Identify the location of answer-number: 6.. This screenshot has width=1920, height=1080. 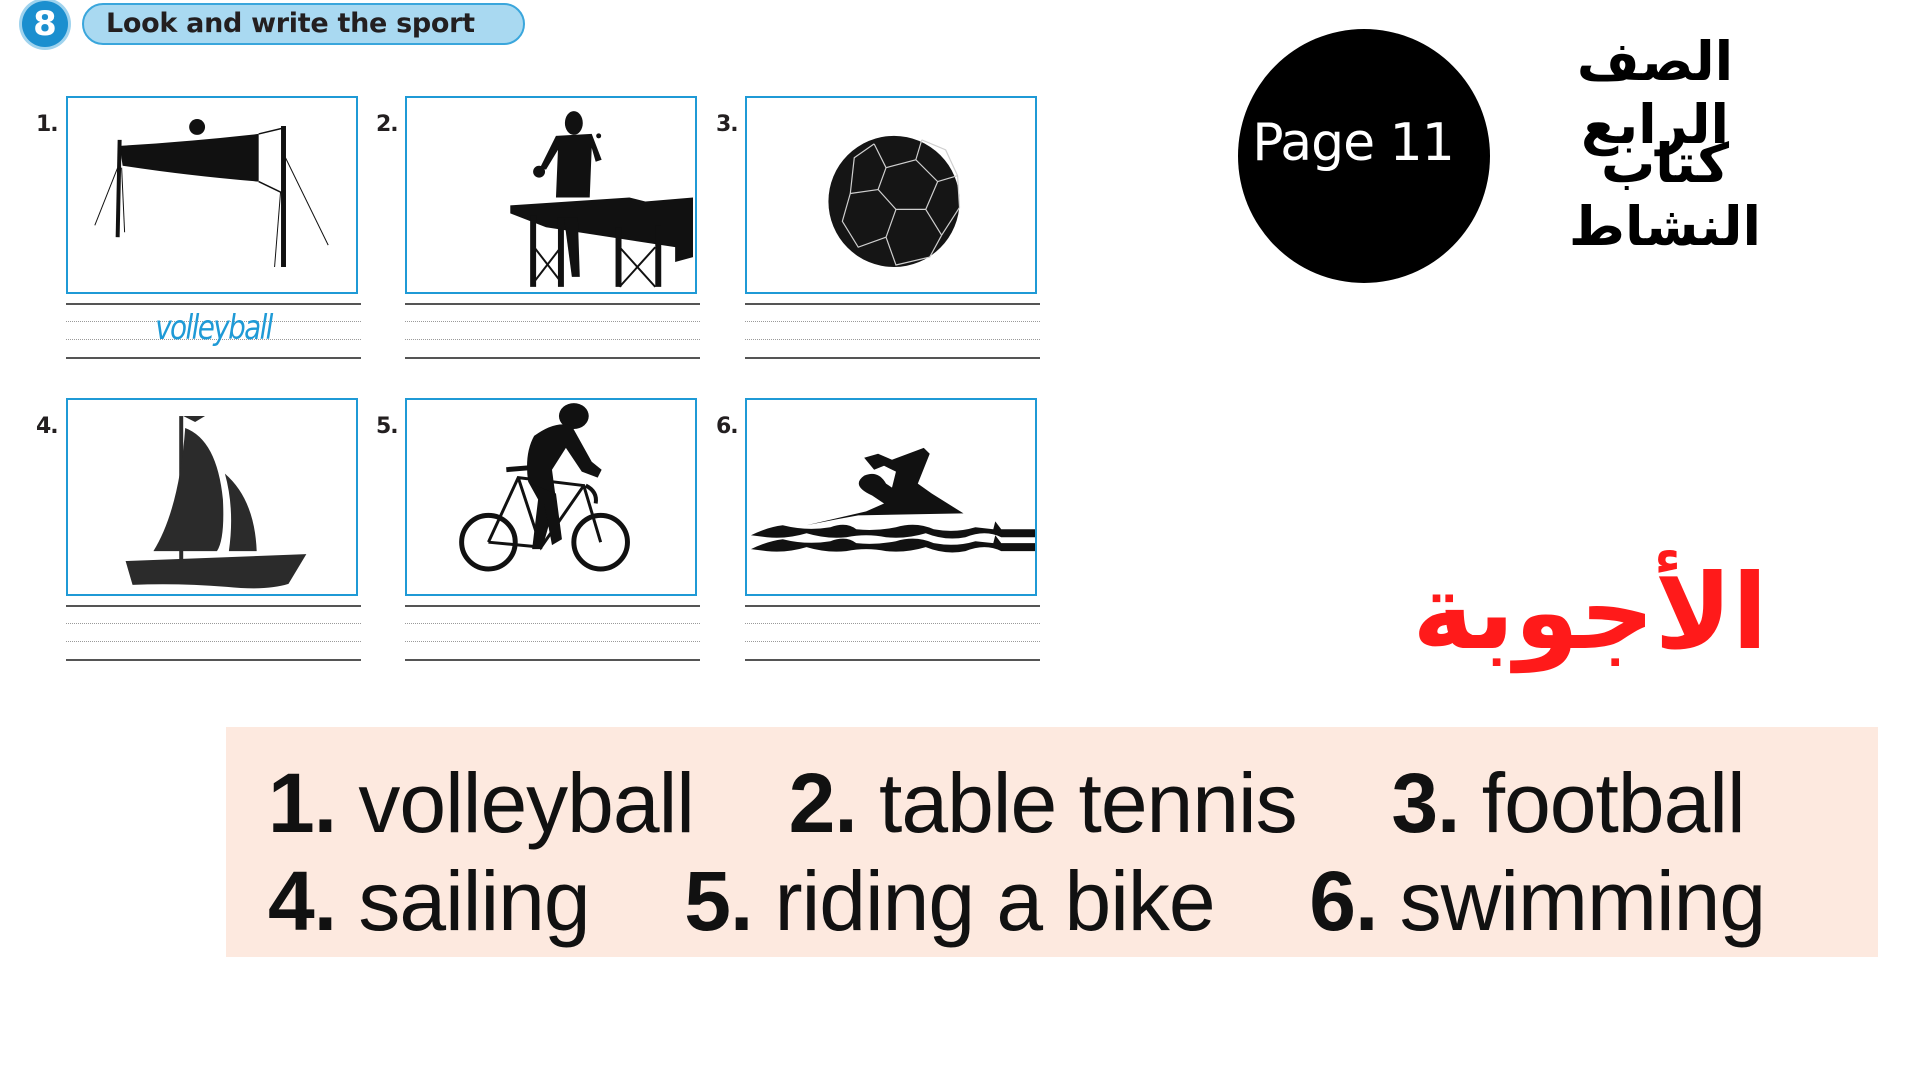
(1343, 901).